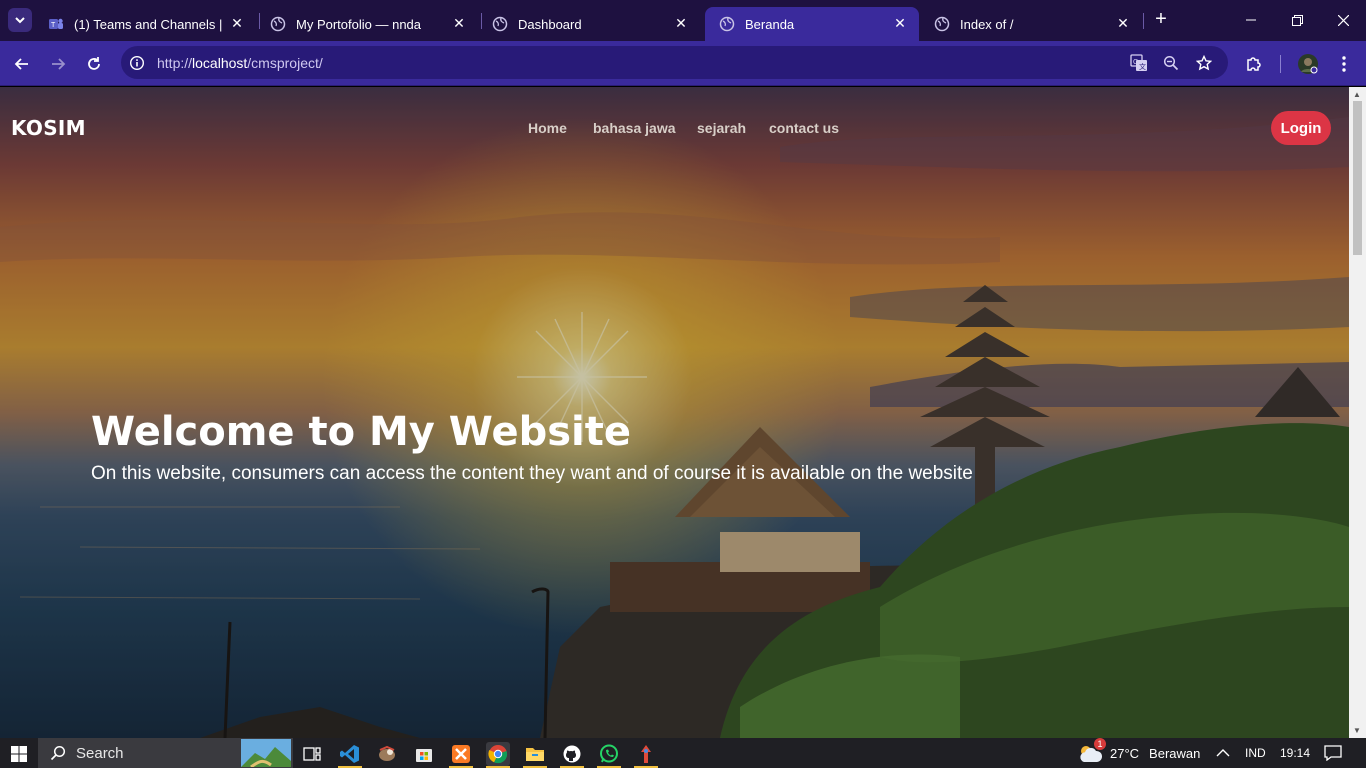 Image resolution: width=1366 pixels, height=768 pixels. Describe the element at coordinates (48, 128) in the screenshot. I see `site-logo: KOSIM` at that location.